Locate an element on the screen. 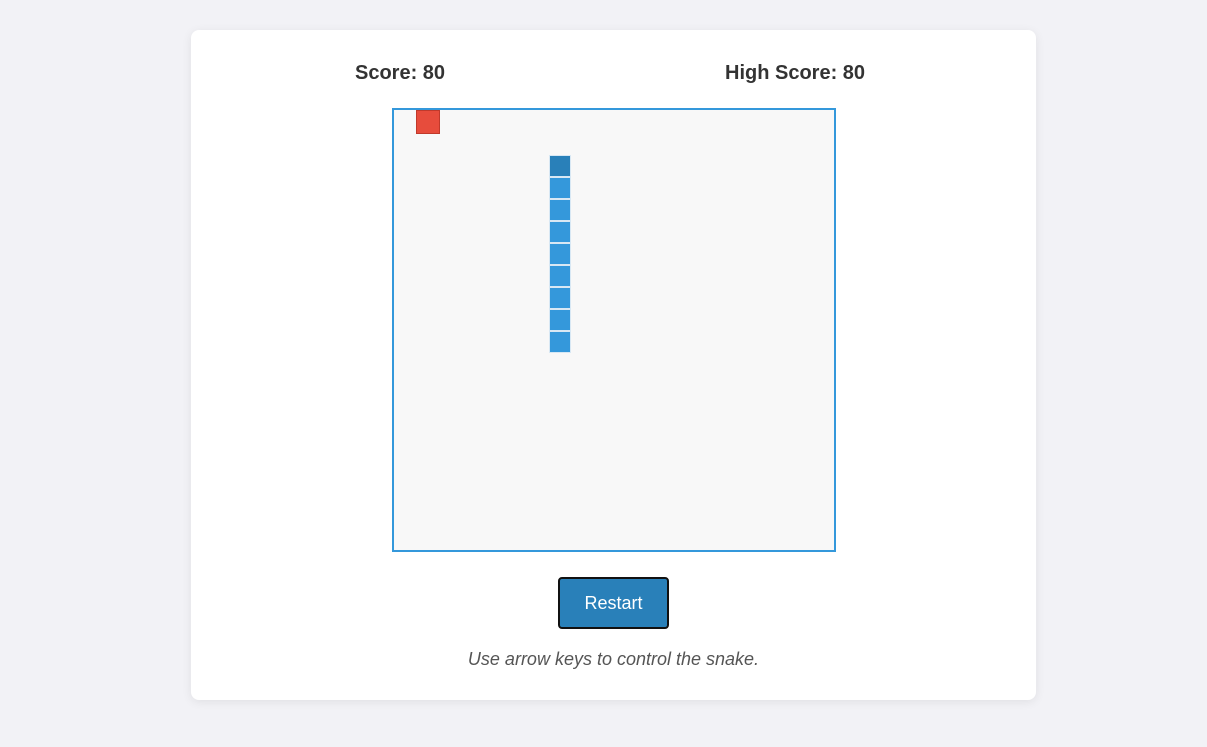 This screenshot has width=1207, height=747. instructions-text: Use arrow keys to control the snake. is located at coordinates (613, 659).